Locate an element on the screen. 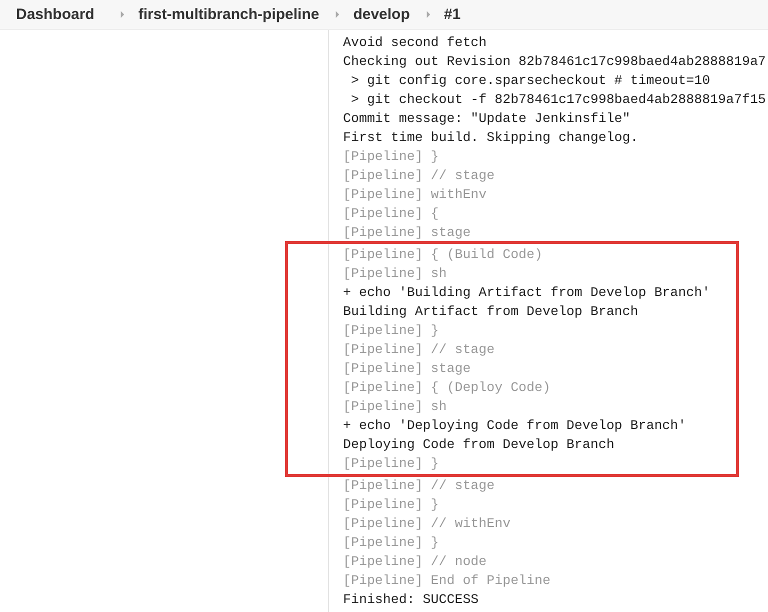 Image resolution: width=768 pixels, height=612 pixels. console-line: Building Artifact from Develop Branch is located at coordinates (490, 312).